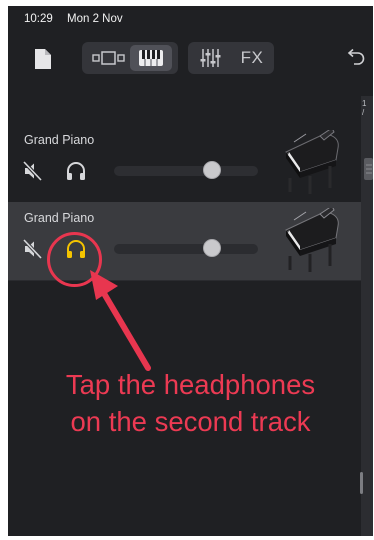 The image size is (374, 540). I want to click on keyboard-view-button, so click(151, 58).